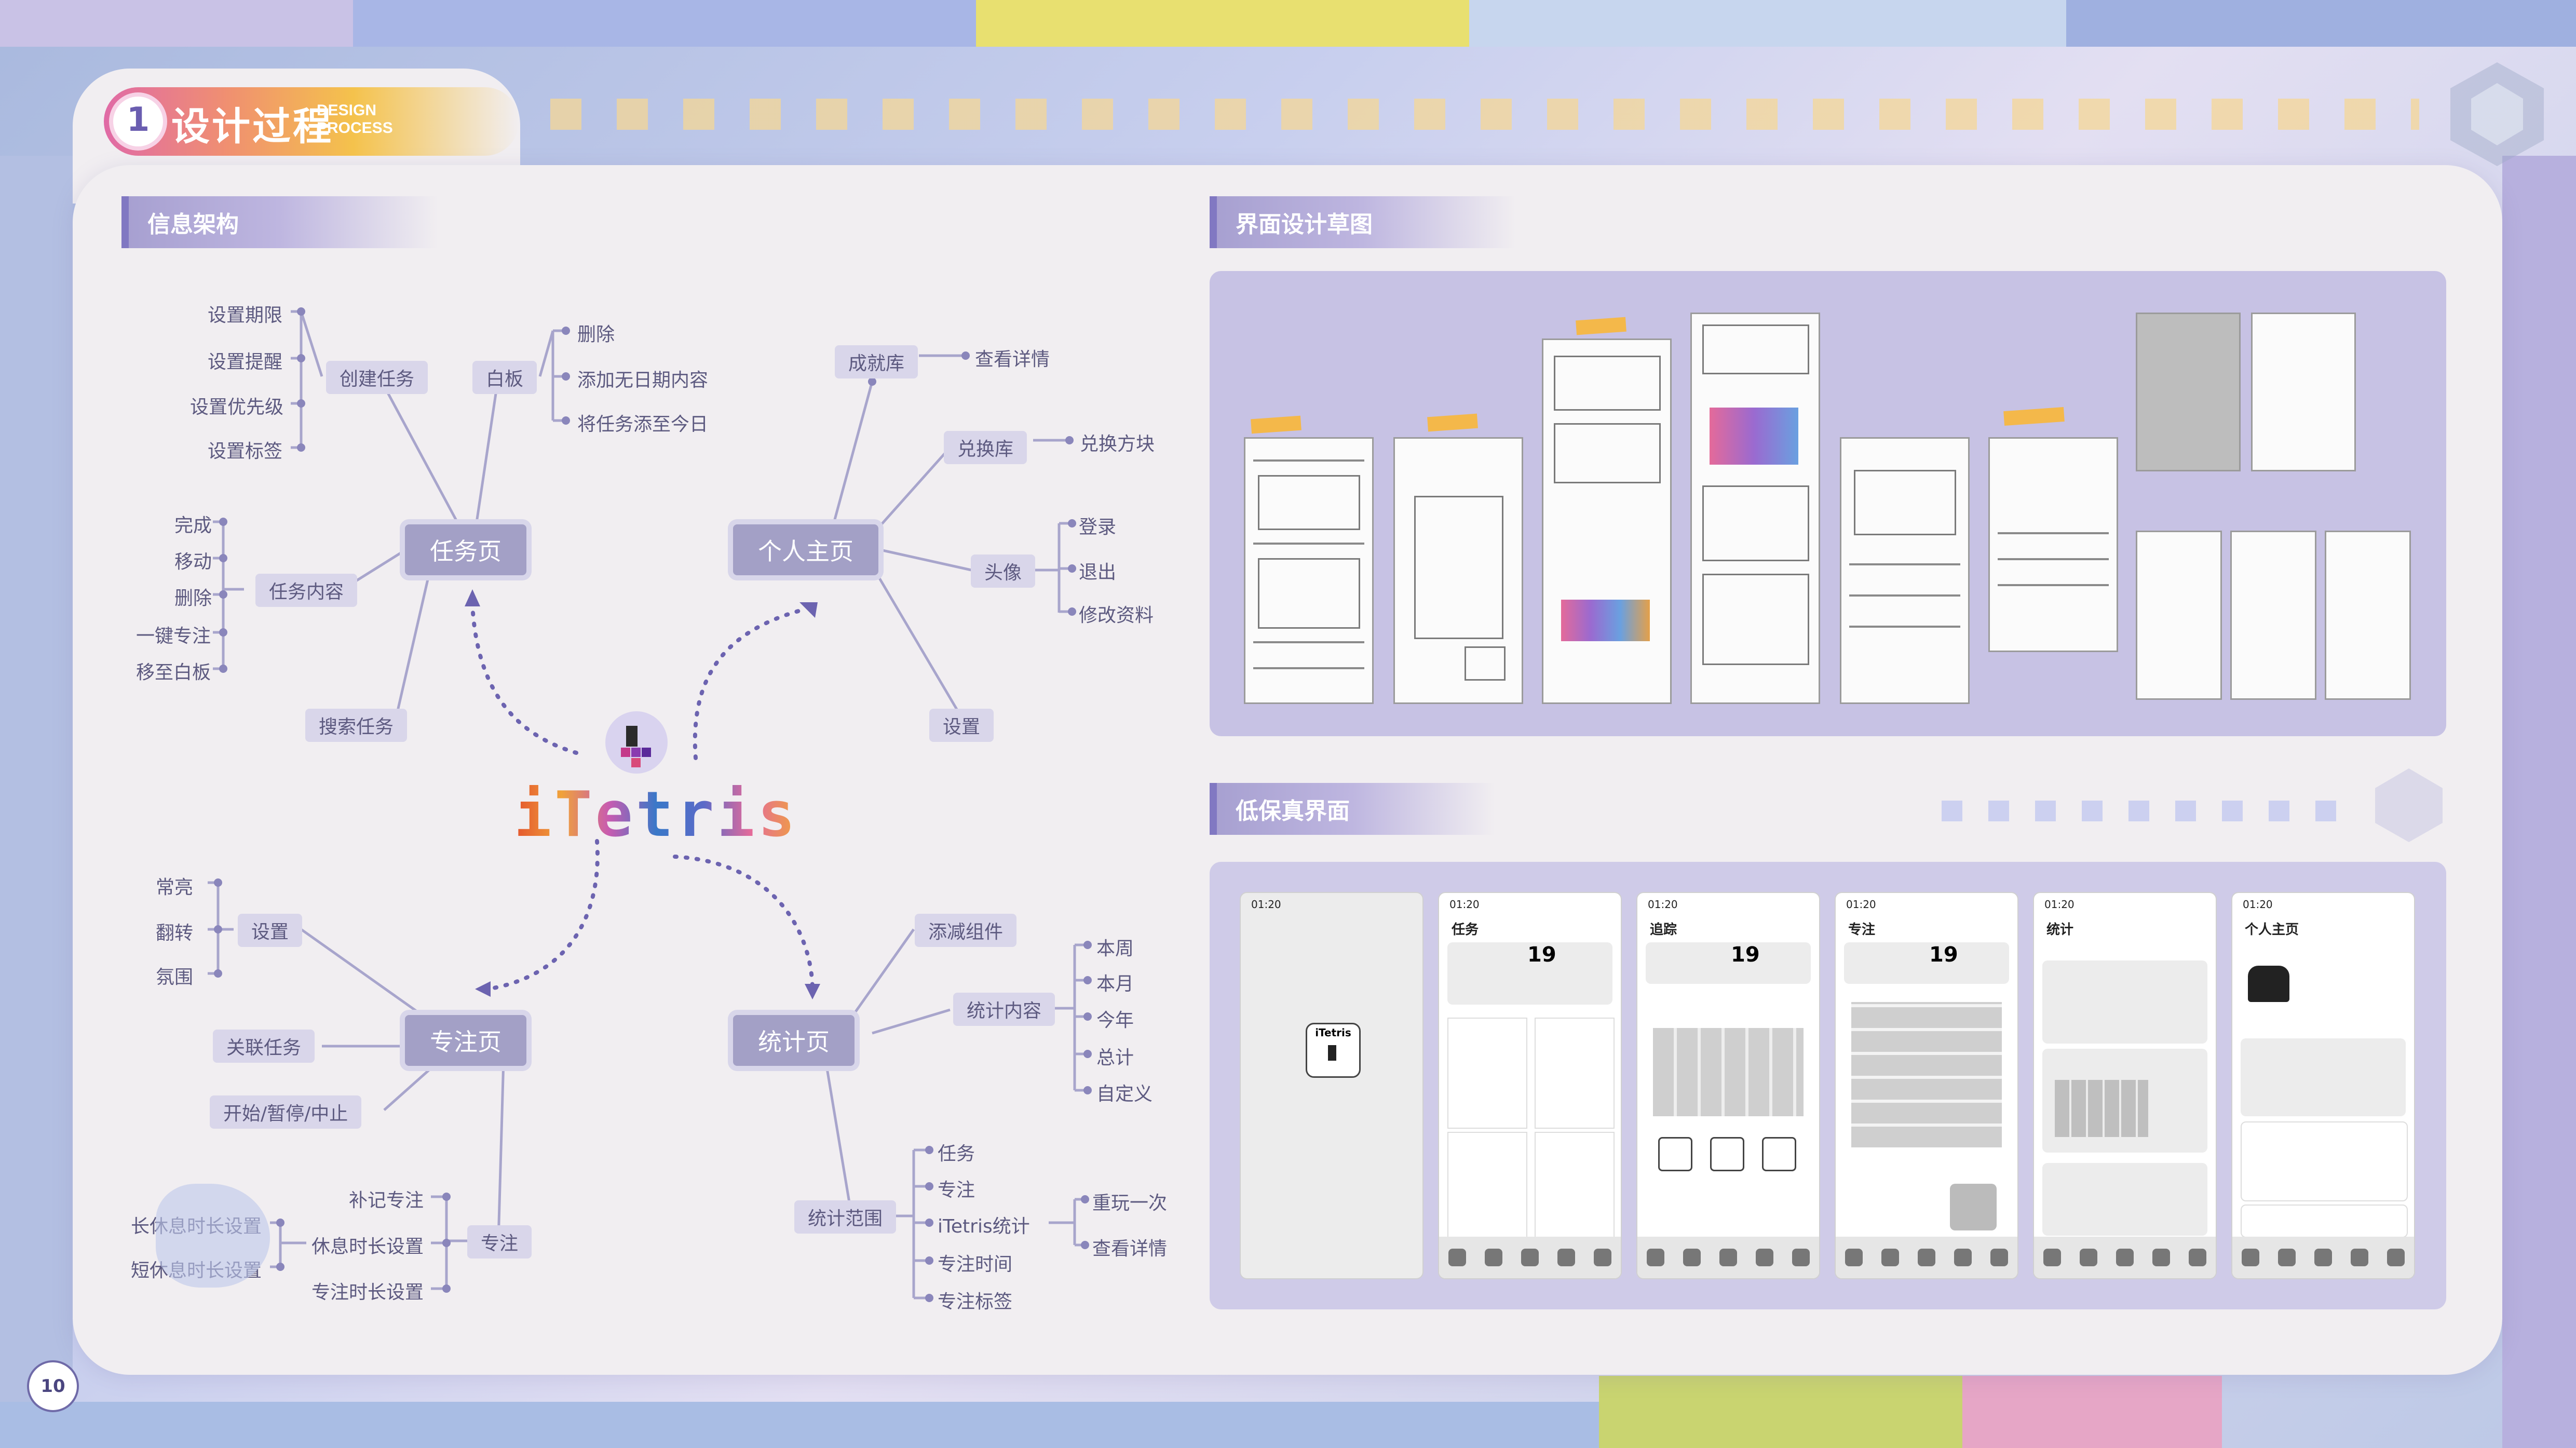  What do you see at coordinates (1331, 1085) in the screenshot?
I see `lowfi-screen-splash: 01:20 iTetris` at bounding box center [1331, 1085].